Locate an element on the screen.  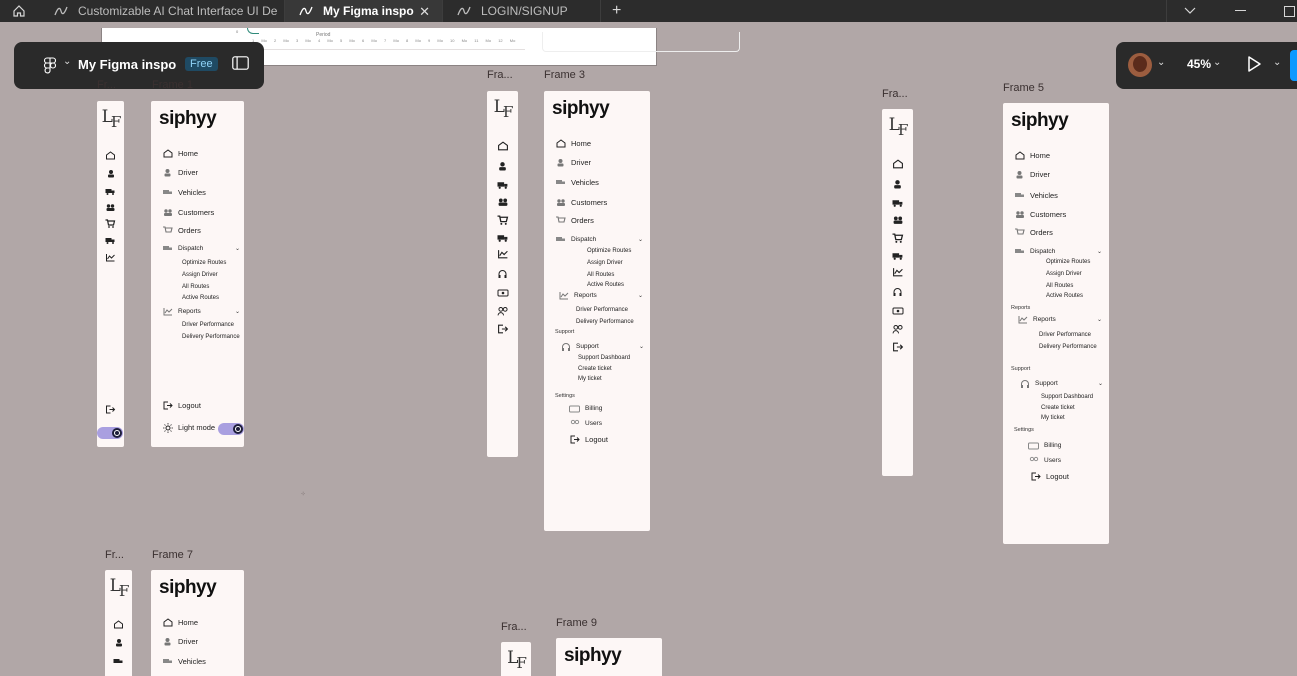
tab-login-signup: LOGIN/SIGNUP is located at coordinates (522, 11).